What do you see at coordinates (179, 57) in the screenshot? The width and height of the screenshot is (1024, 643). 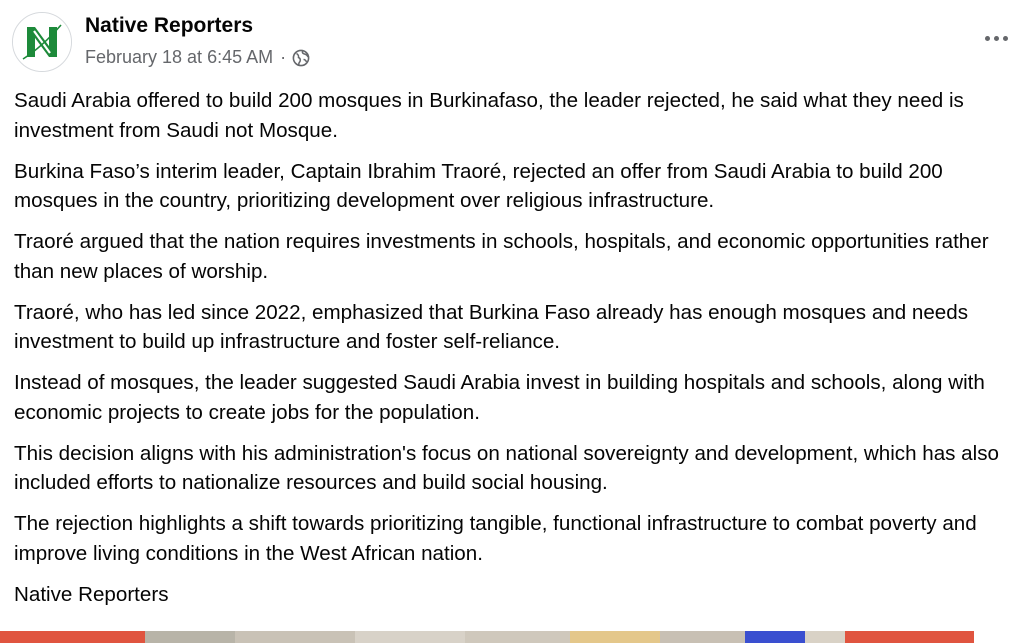 I see `post-timestamp: February 18 at 6:45 AM` at bounding box center [179, 57].